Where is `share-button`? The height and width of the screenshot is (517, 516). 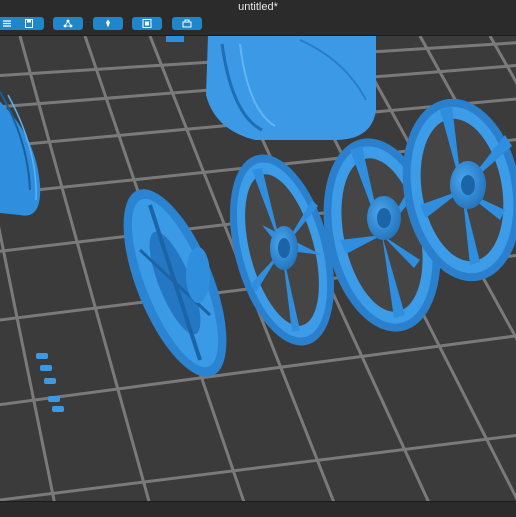
share-button is located at coordinates (68, 23).